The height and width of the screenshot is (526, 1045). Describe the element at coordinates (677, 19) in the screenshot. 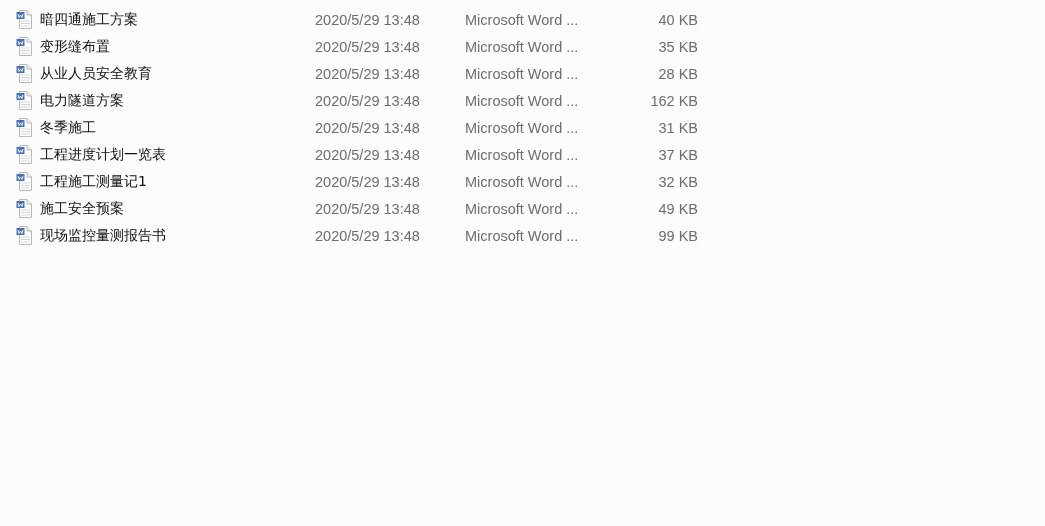

I see `file-size: 40 KB` at that location.